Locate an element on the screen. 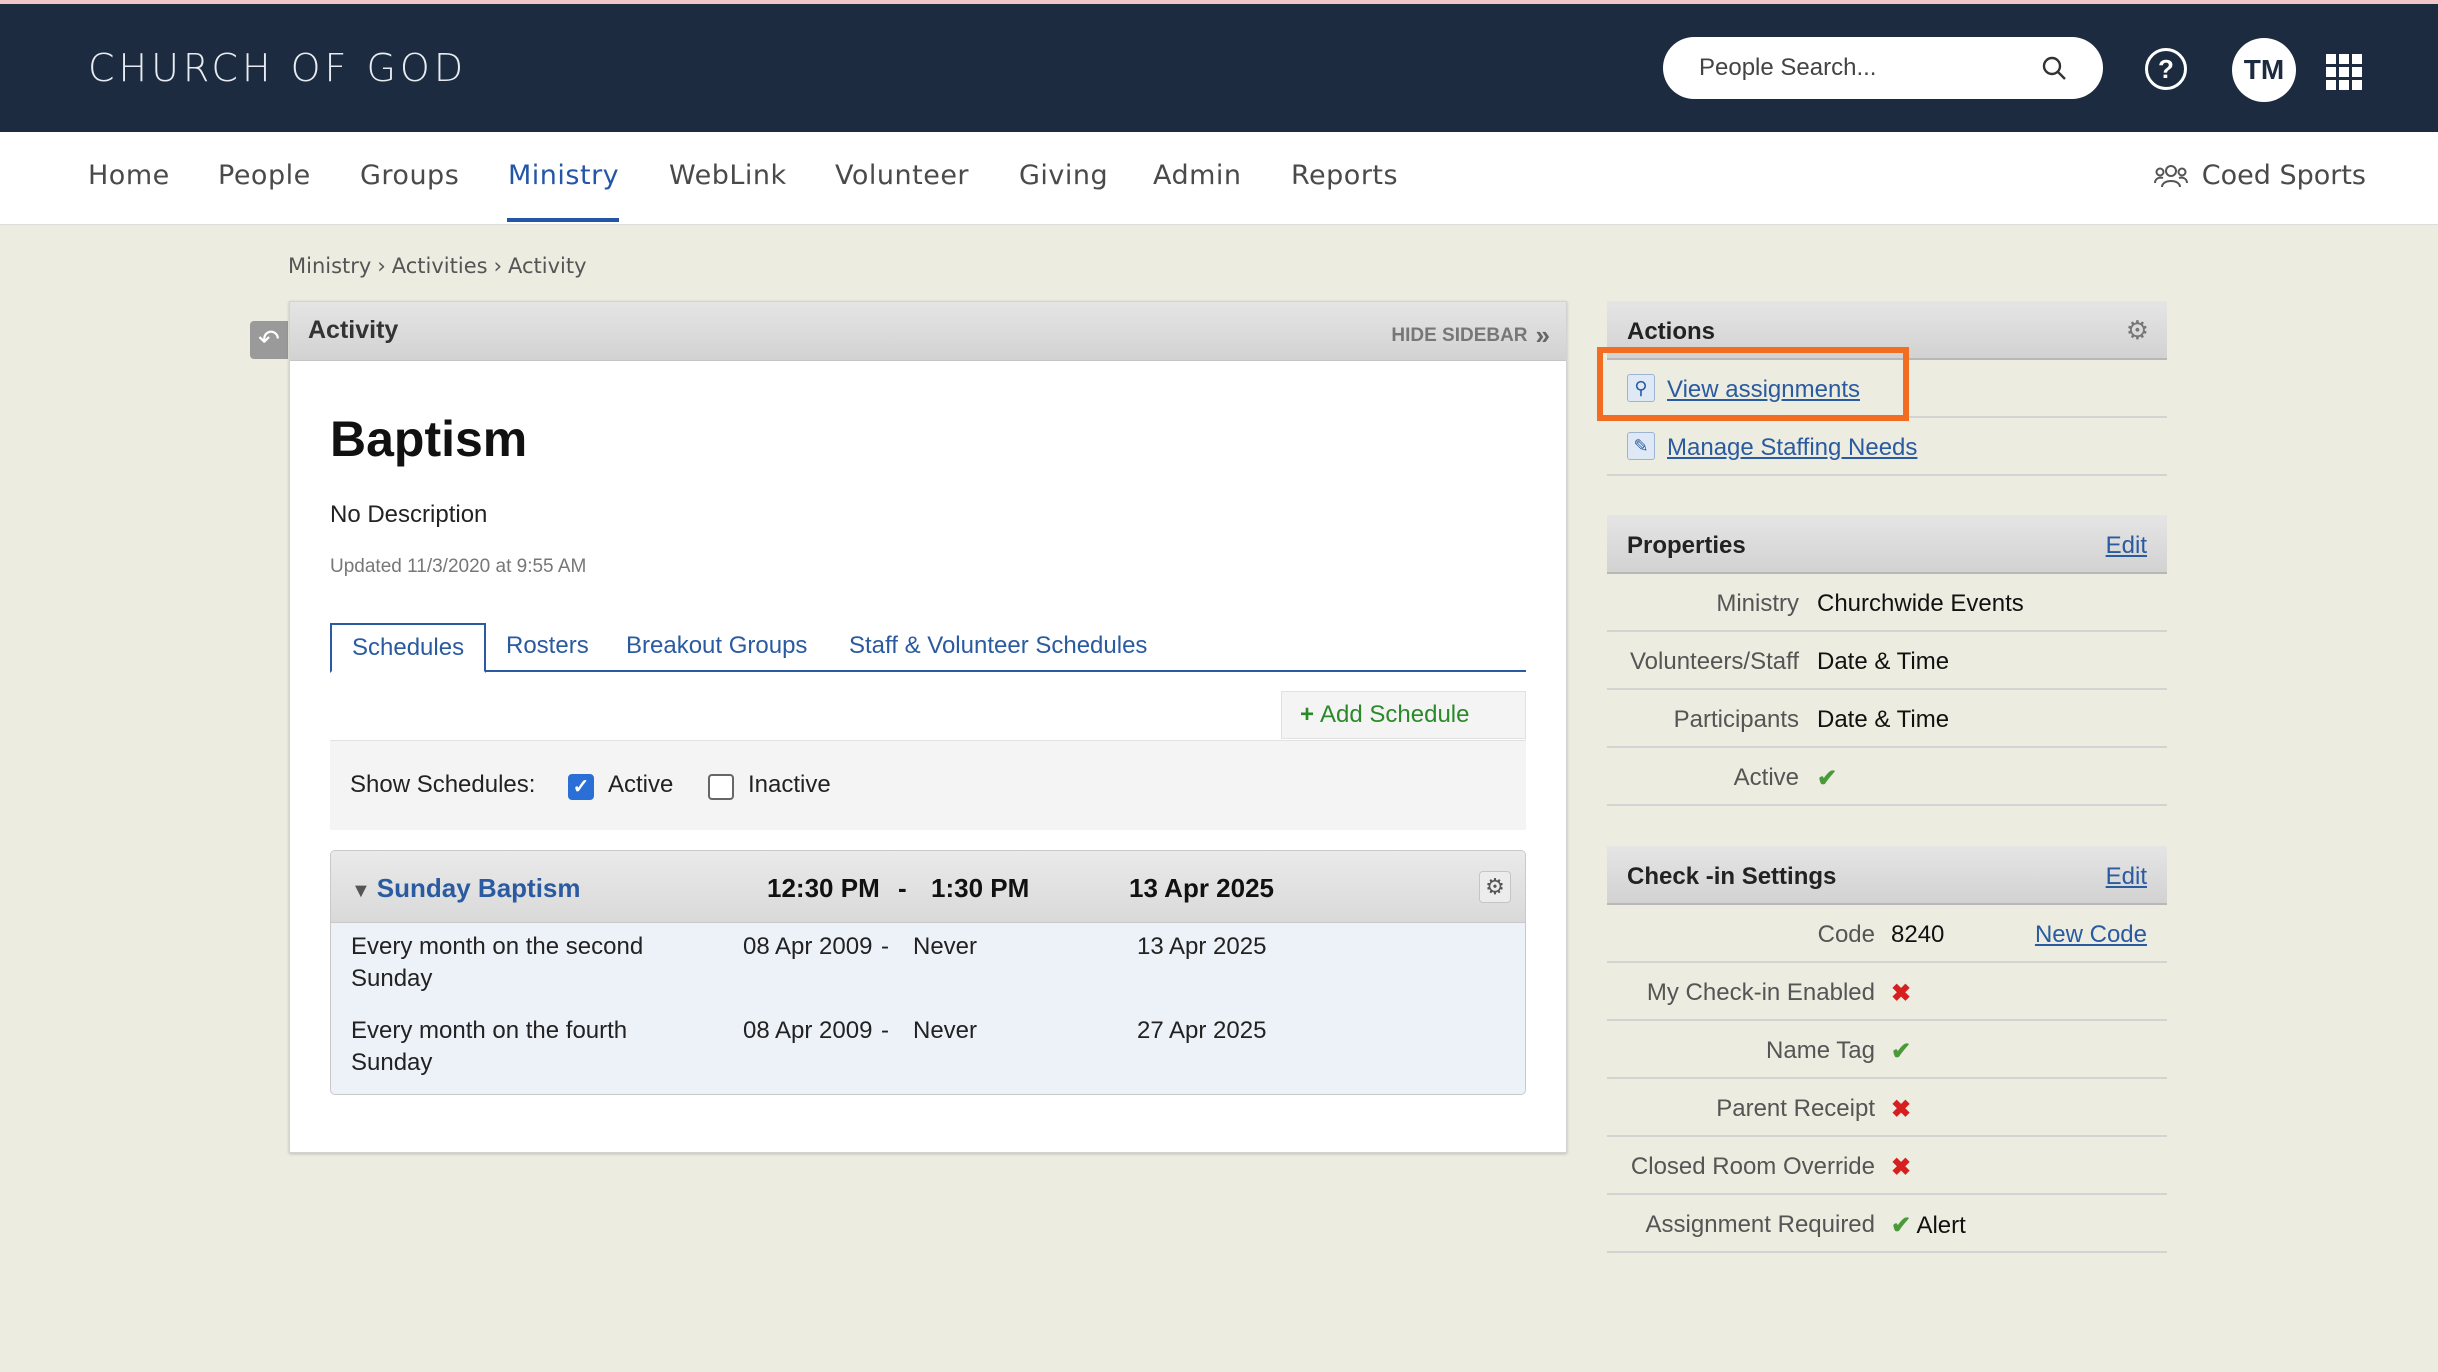 This screenshot has width=2438, height=1372. property-row: Ministry Churchwide Events is located at coordinates (1887, 603).